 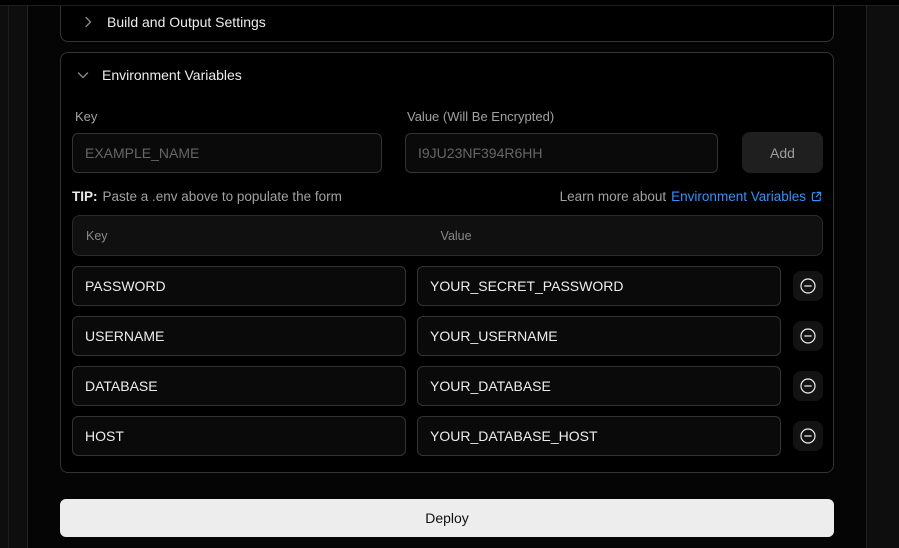 What do you see at coordinates (8, 277) in the screenshot?
I see `left-guide-line` at bounding box center [8, 277].